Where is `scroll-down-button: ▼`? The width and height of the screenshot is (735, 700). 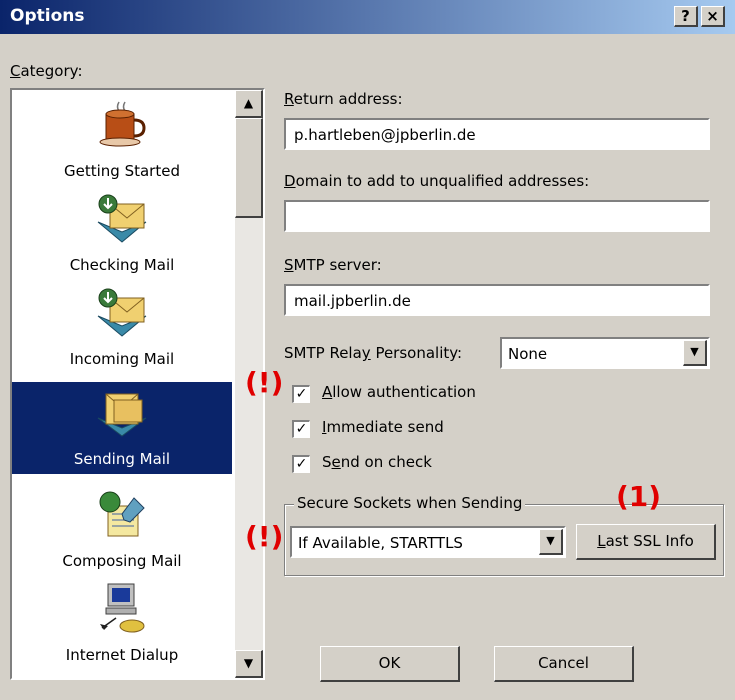 scroll-down-button: ▼ is located at coordinates (249, 664).